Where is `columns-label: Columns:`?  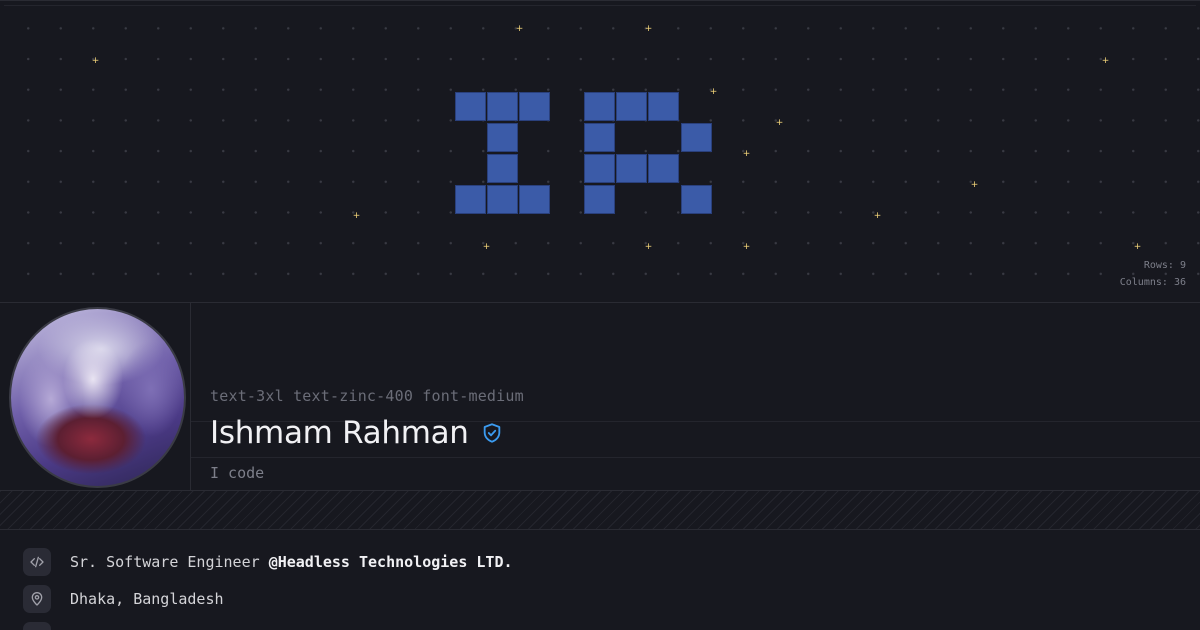
columns-label: Columns: is located at coordinates (1143, 282).